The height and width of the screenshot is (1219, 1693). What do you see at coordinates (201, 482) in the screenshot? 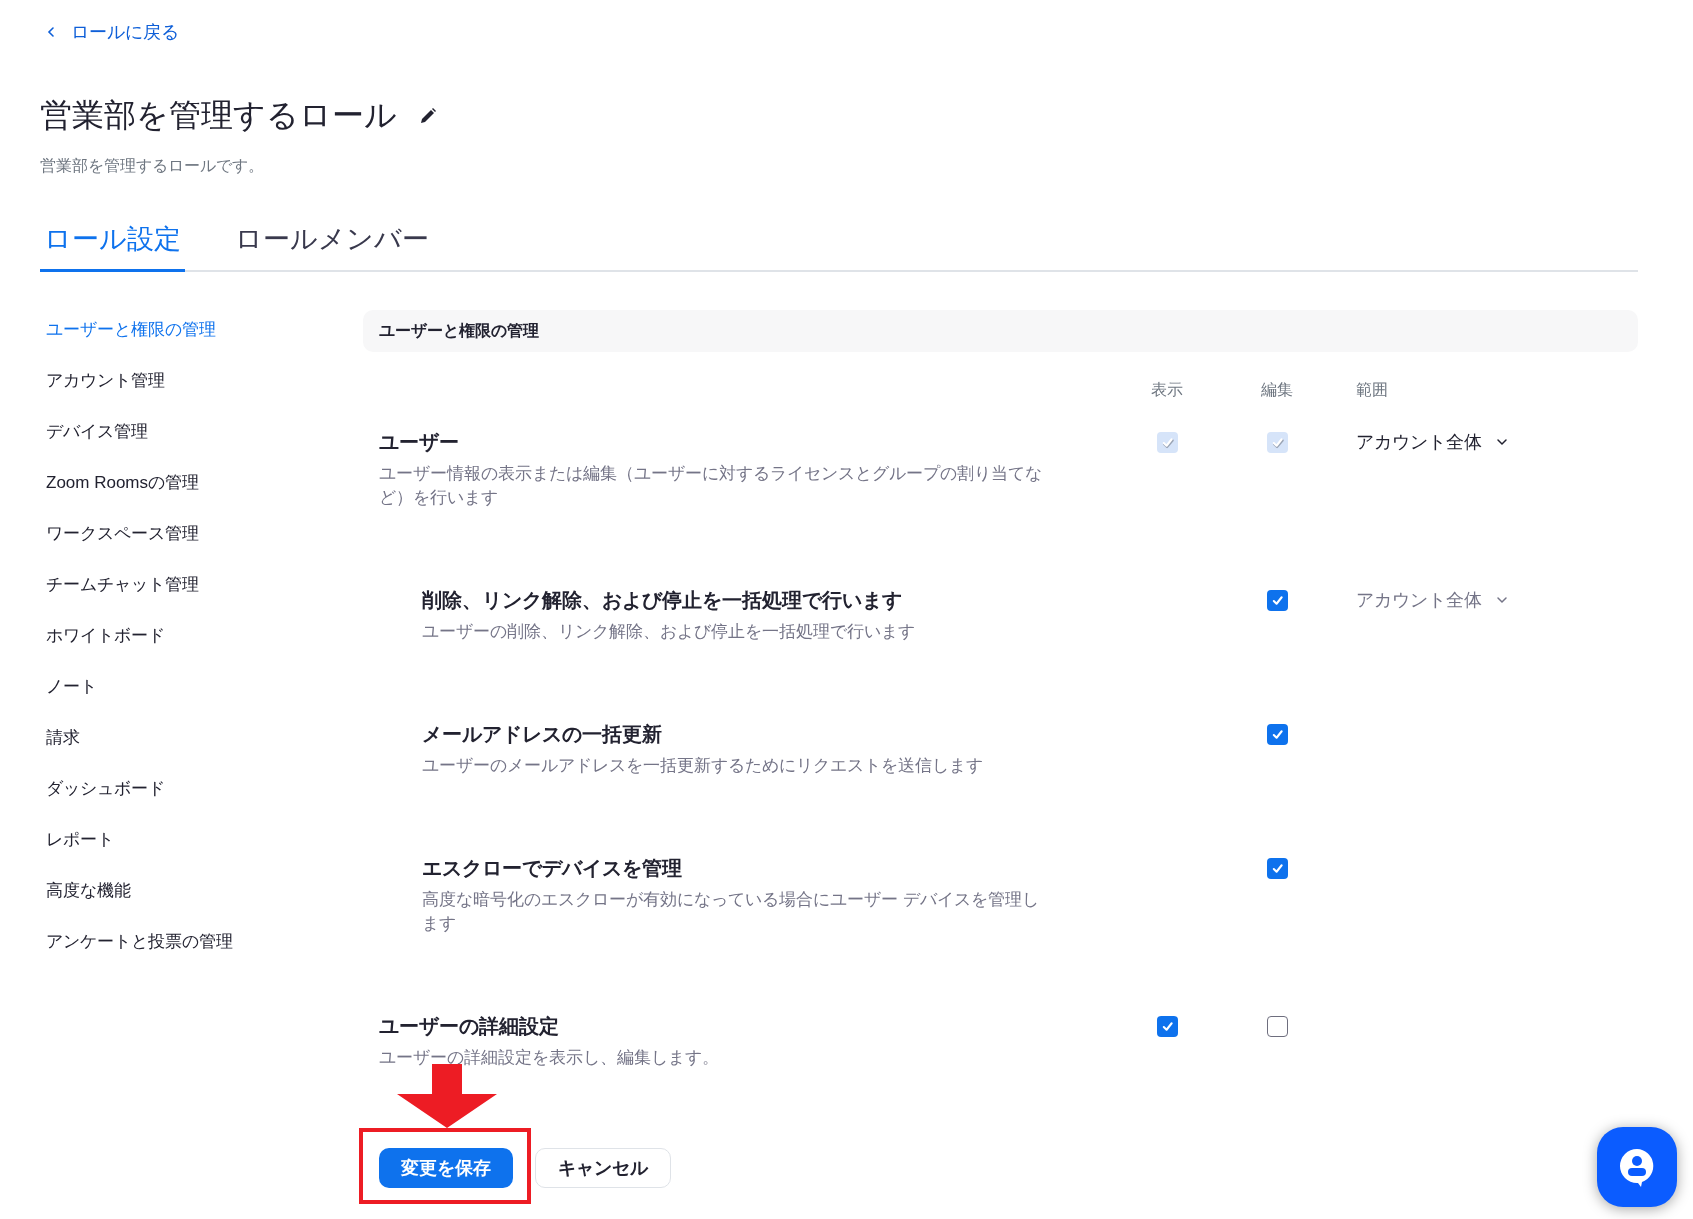
I see `sidebar-item: Zoom Roomsの管理` at bounding box center [201, 482].